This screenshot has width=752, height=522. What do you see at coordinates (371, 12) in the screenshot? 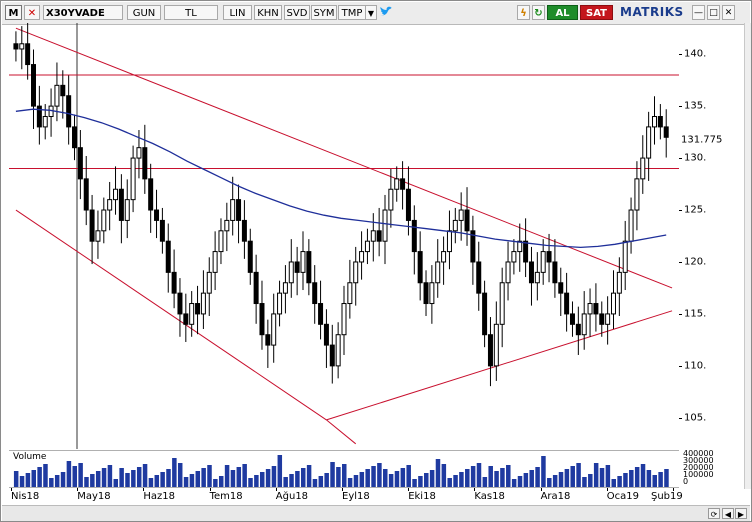
I see `chevron-down-icon: ▼` at bounding box center [371, 12].